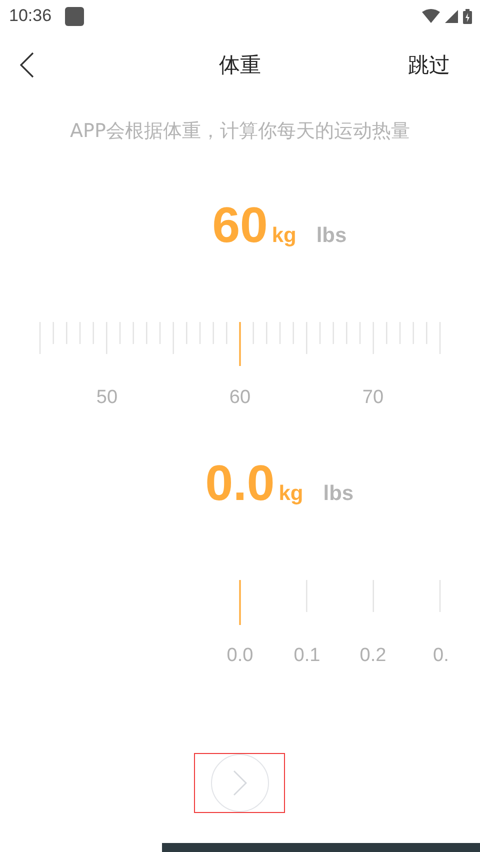 This screenshot has width=480, height=852. I want to click on signal-icon, so click(451, 16).